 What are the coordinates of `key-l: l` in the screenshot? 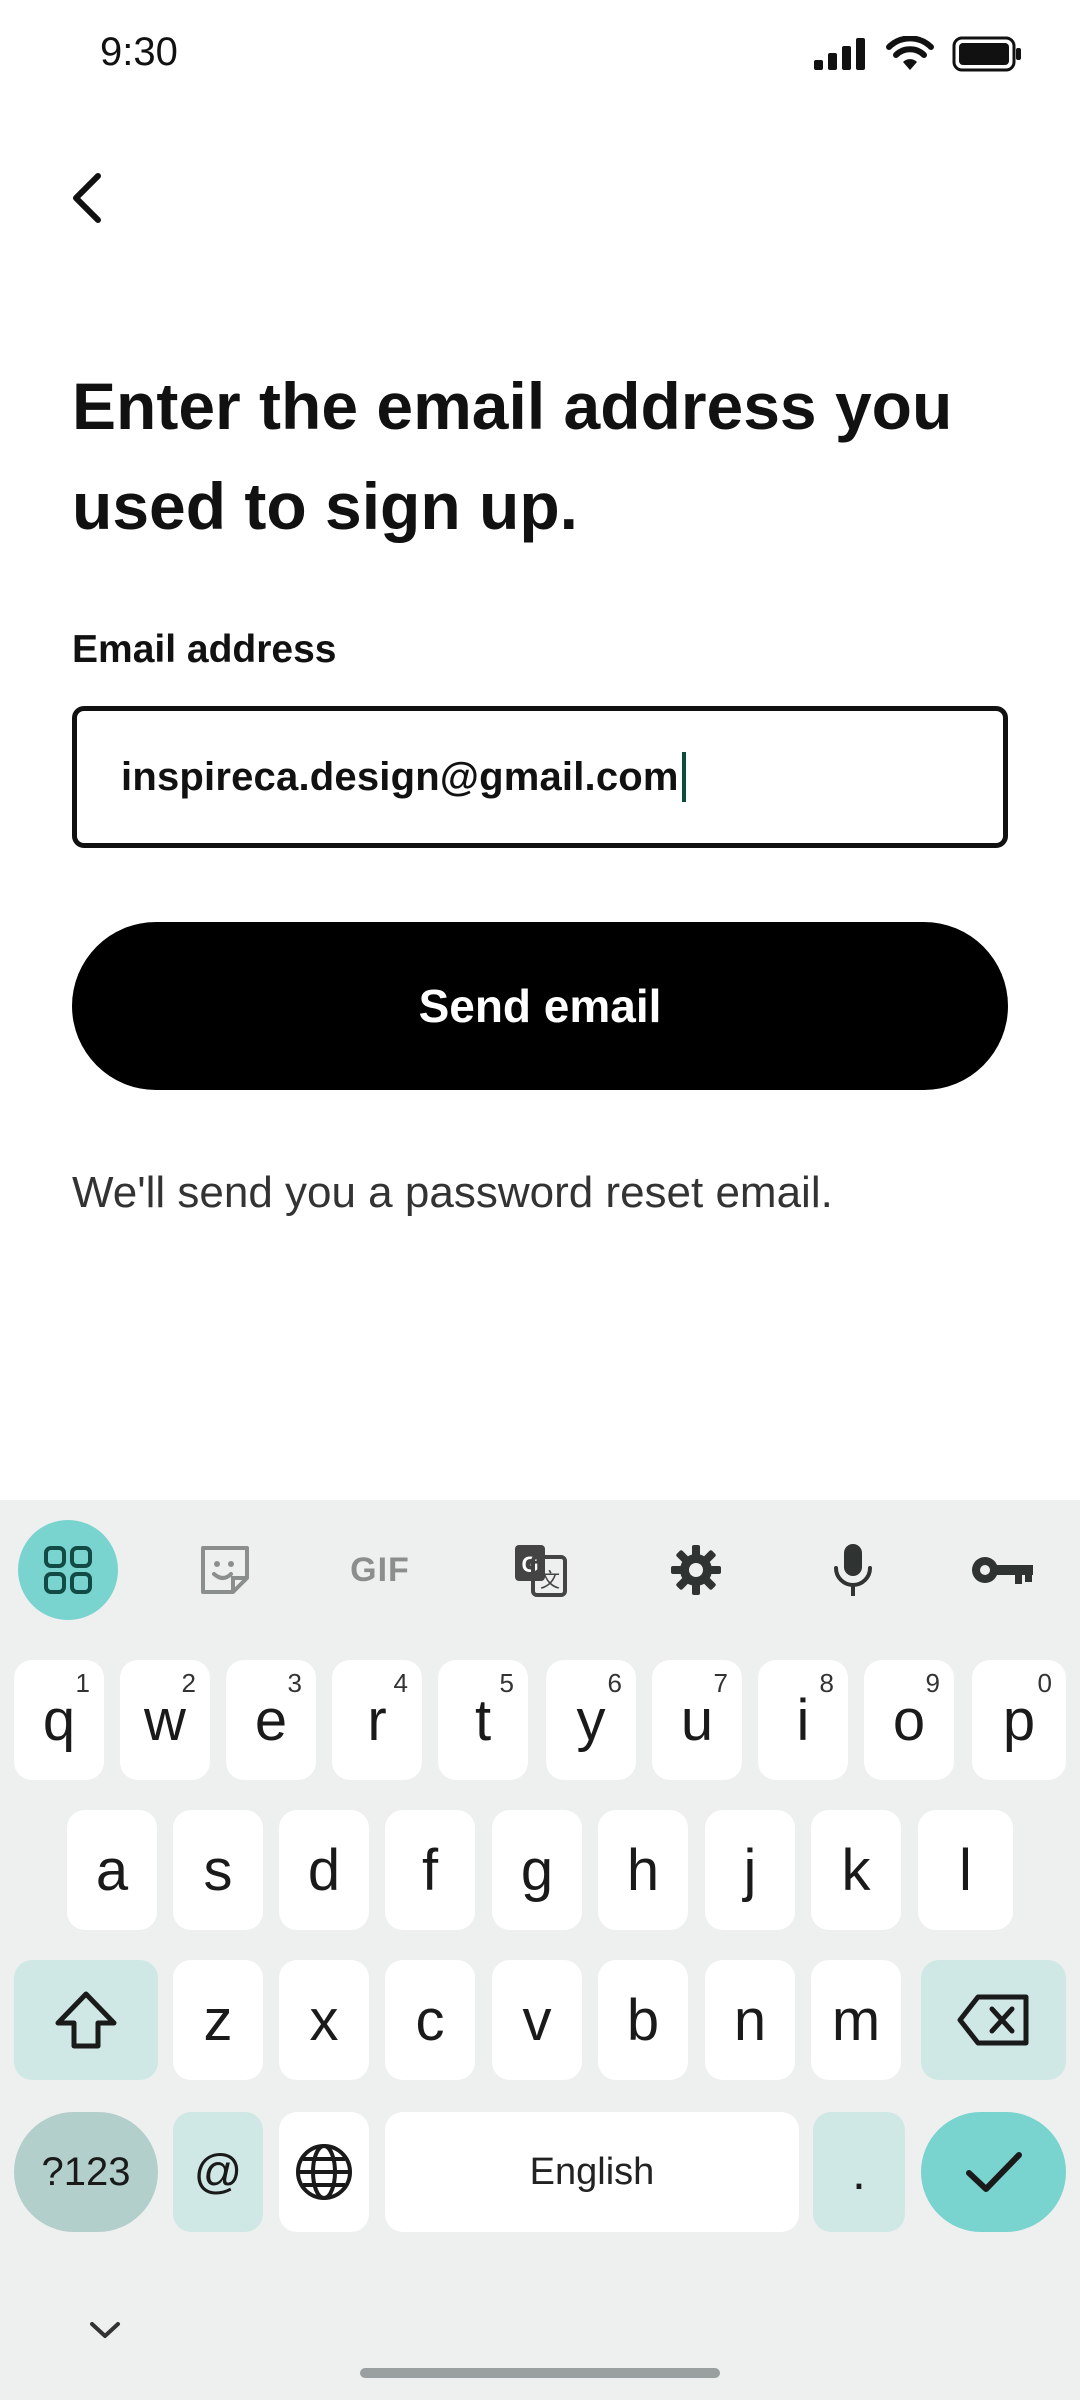 It's located at (965, 1870).